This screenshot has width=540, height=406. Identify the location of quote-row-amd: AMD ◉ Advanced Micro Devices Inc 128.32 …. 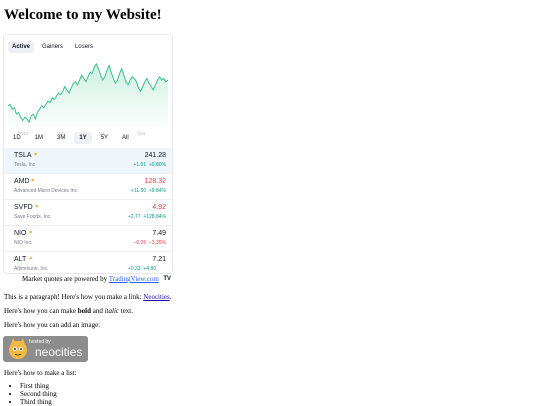
(88, 186).